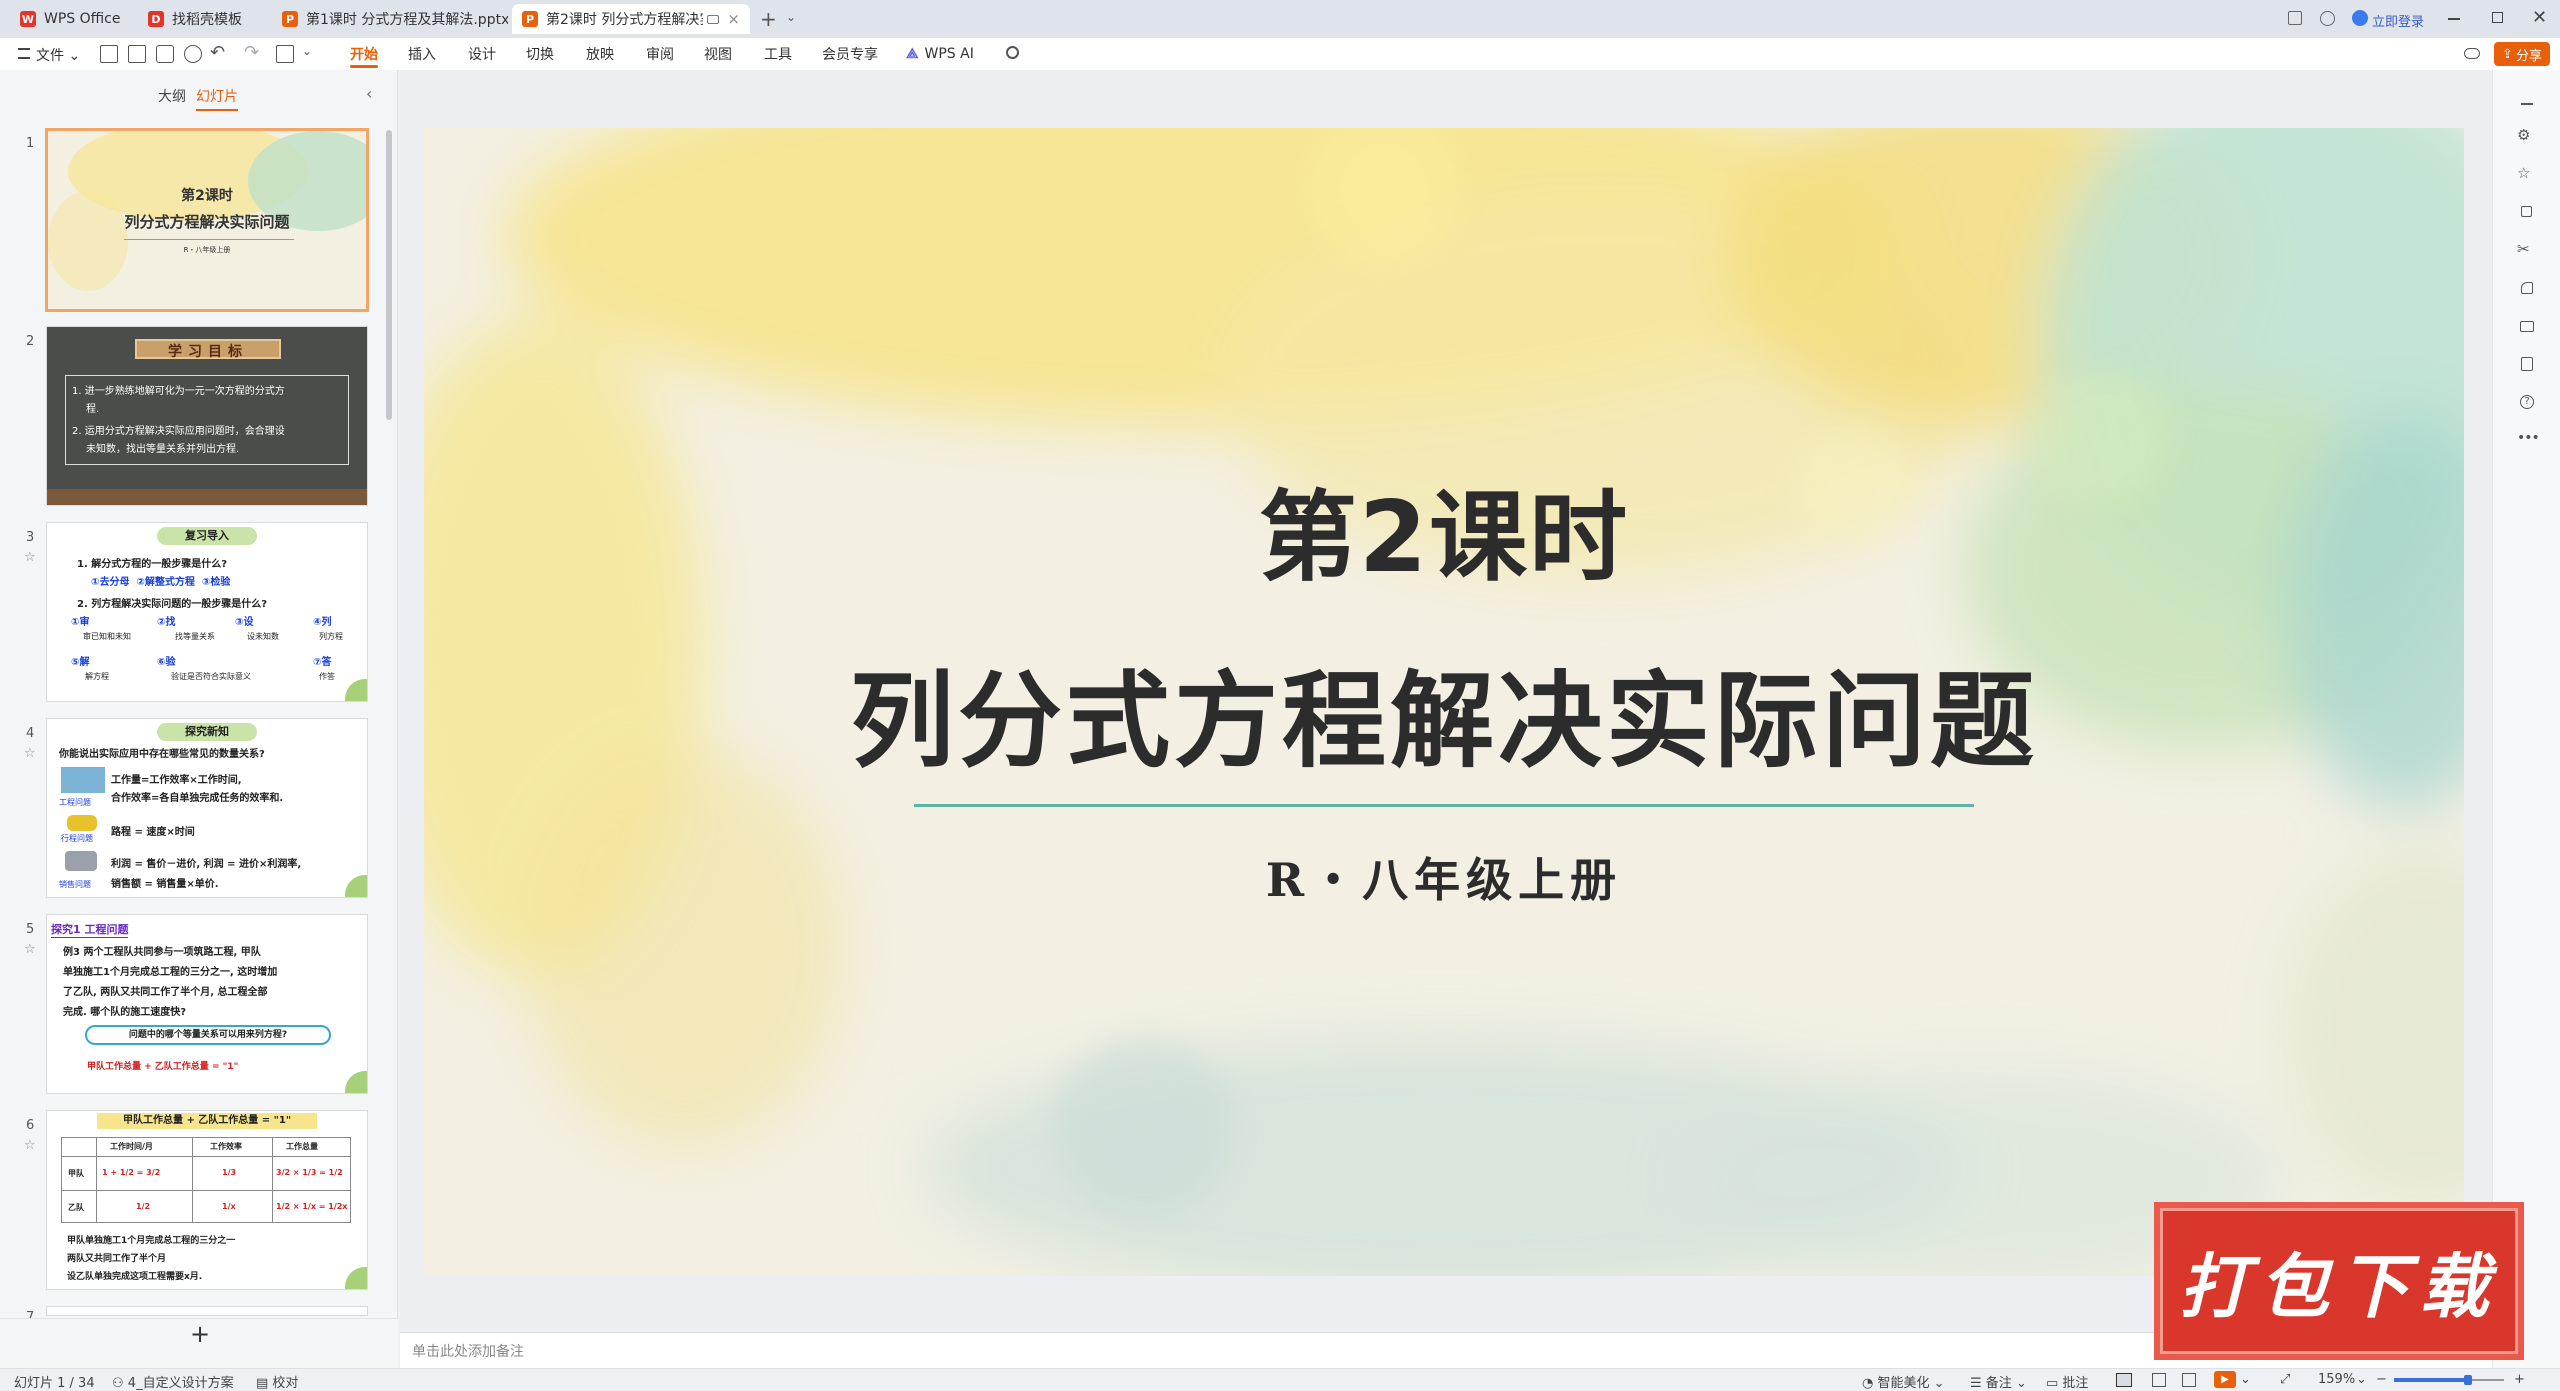 The height and width of the screenshot is (1391, 2560). What do you see at coordinates (165, 54) in the screenshot?
I see `print-icon` at bounding box center [165, 54].